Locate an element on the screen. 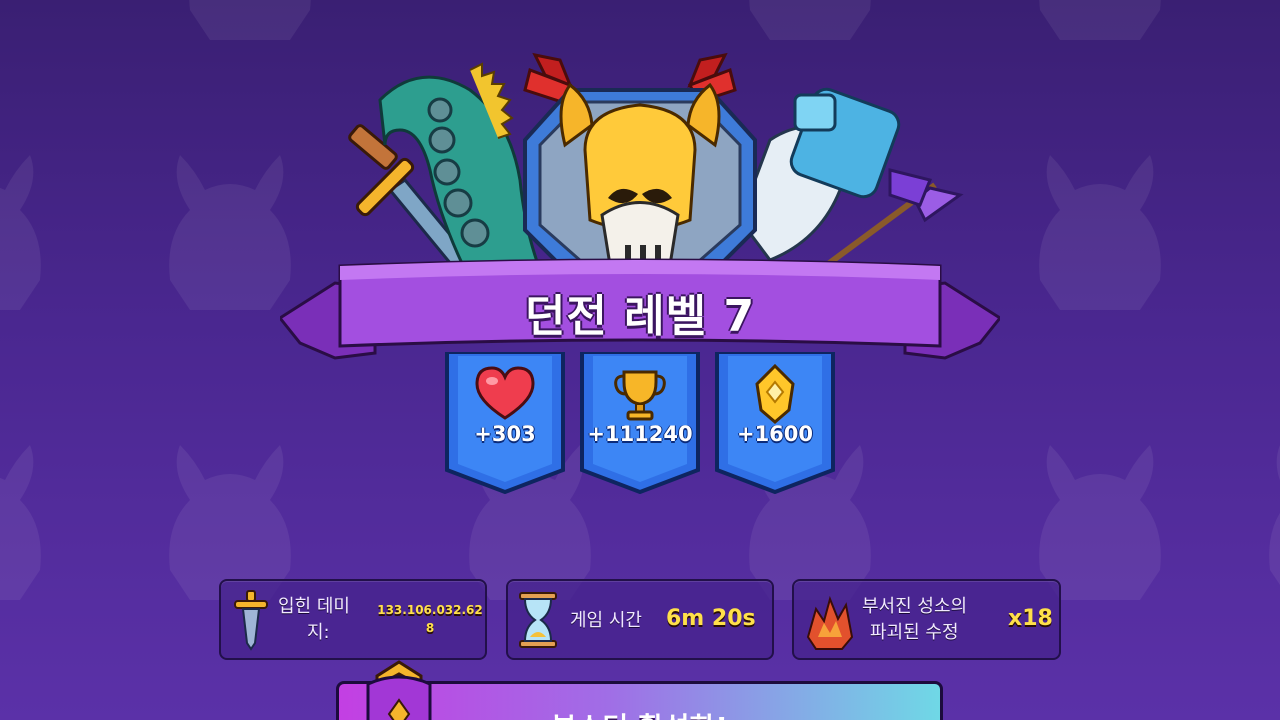 Image resolution: width=1280 pixels, height=720 pixels. game-time-value: 6m 20s is located at coordinates (711, 618).